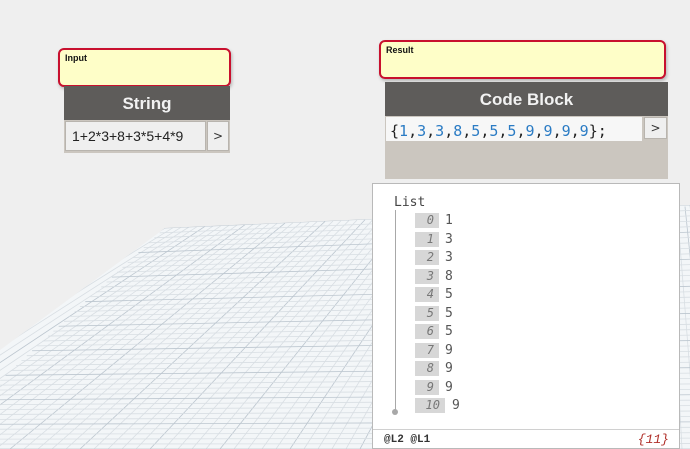 This screenshot has width=690, height=449. I want to click on string-output-port: >, so click(218, 136).